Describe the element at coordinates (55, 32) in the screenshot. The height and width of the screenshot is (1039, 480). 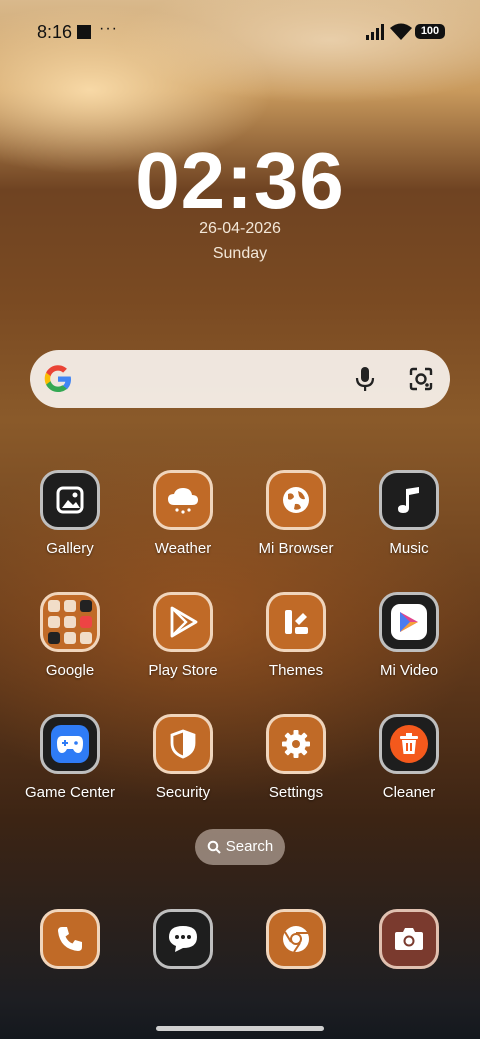
I see `status-time: 8:16` at that location.